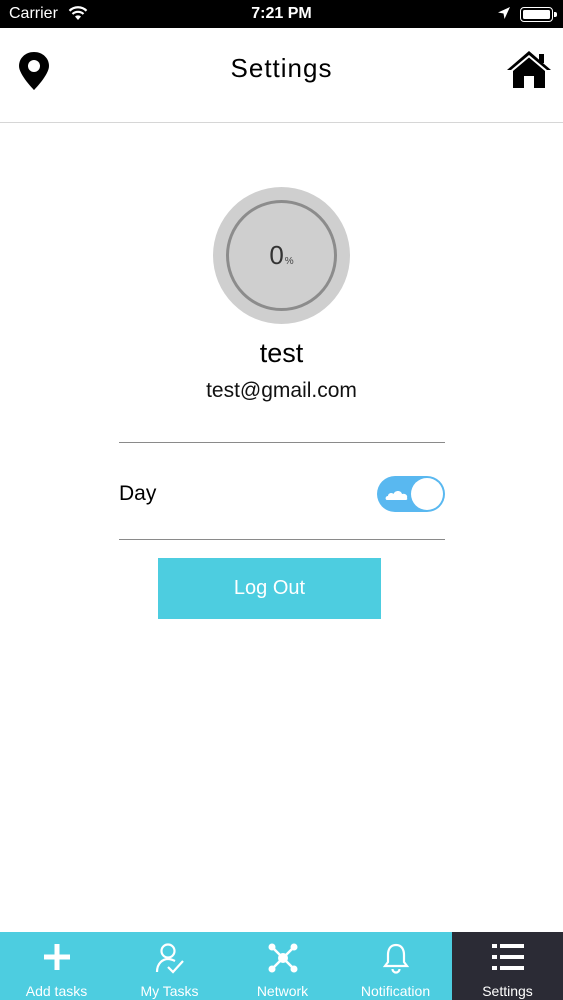 The image size is (563, 1000). What do you see at coordinates (281, 353) in the screenshot?
I see `user-name: test` at bounding box center [281, 353].